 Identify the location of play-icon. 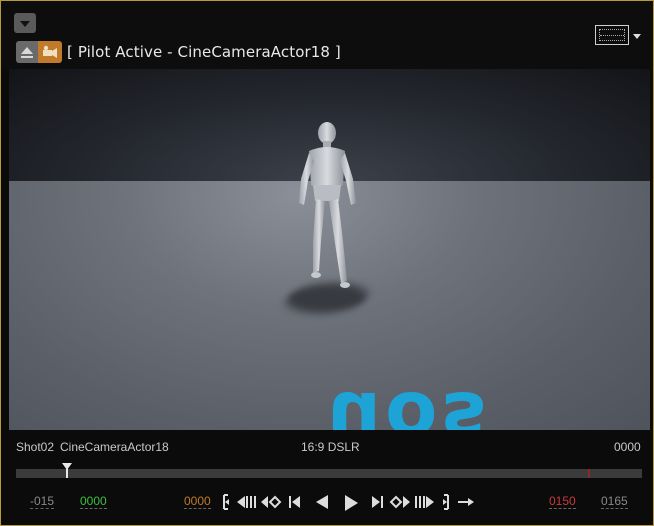
(351, 502).